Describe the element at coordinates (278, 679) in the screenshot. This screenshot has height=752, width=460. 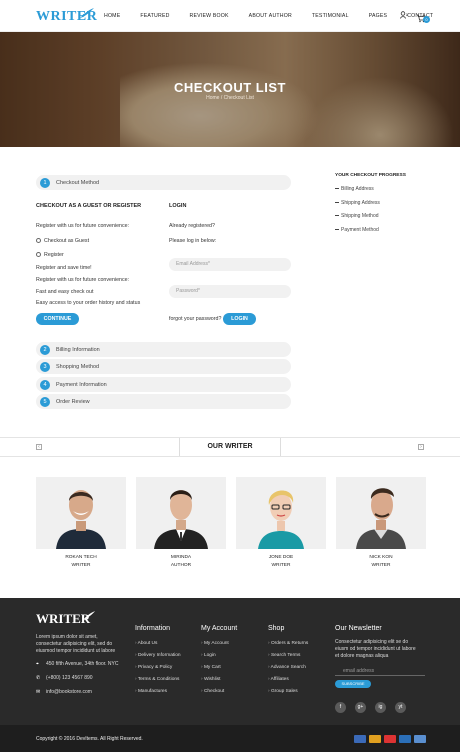
I see `footer-link-affiliates: Affiliates` at that location.